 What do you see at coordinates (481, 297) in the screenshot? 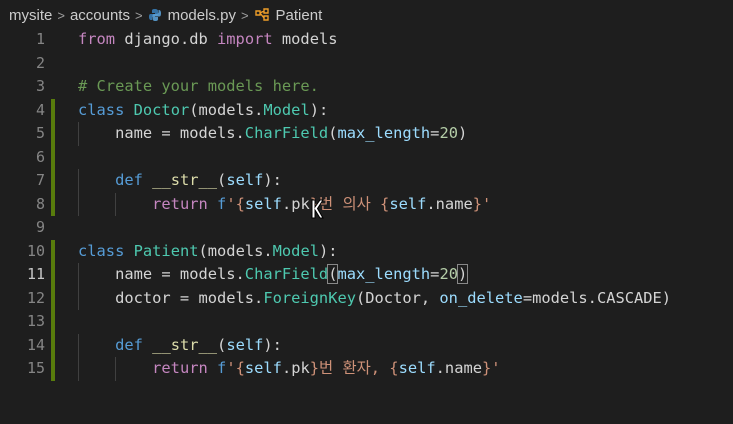
I see `code-token: on_delete` at bounding box center [481, 297].